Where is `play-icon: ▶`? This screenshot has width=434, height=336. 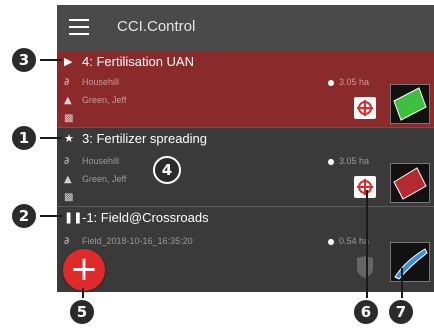 play-icon: ▶ is located at coordinates (68, 61).